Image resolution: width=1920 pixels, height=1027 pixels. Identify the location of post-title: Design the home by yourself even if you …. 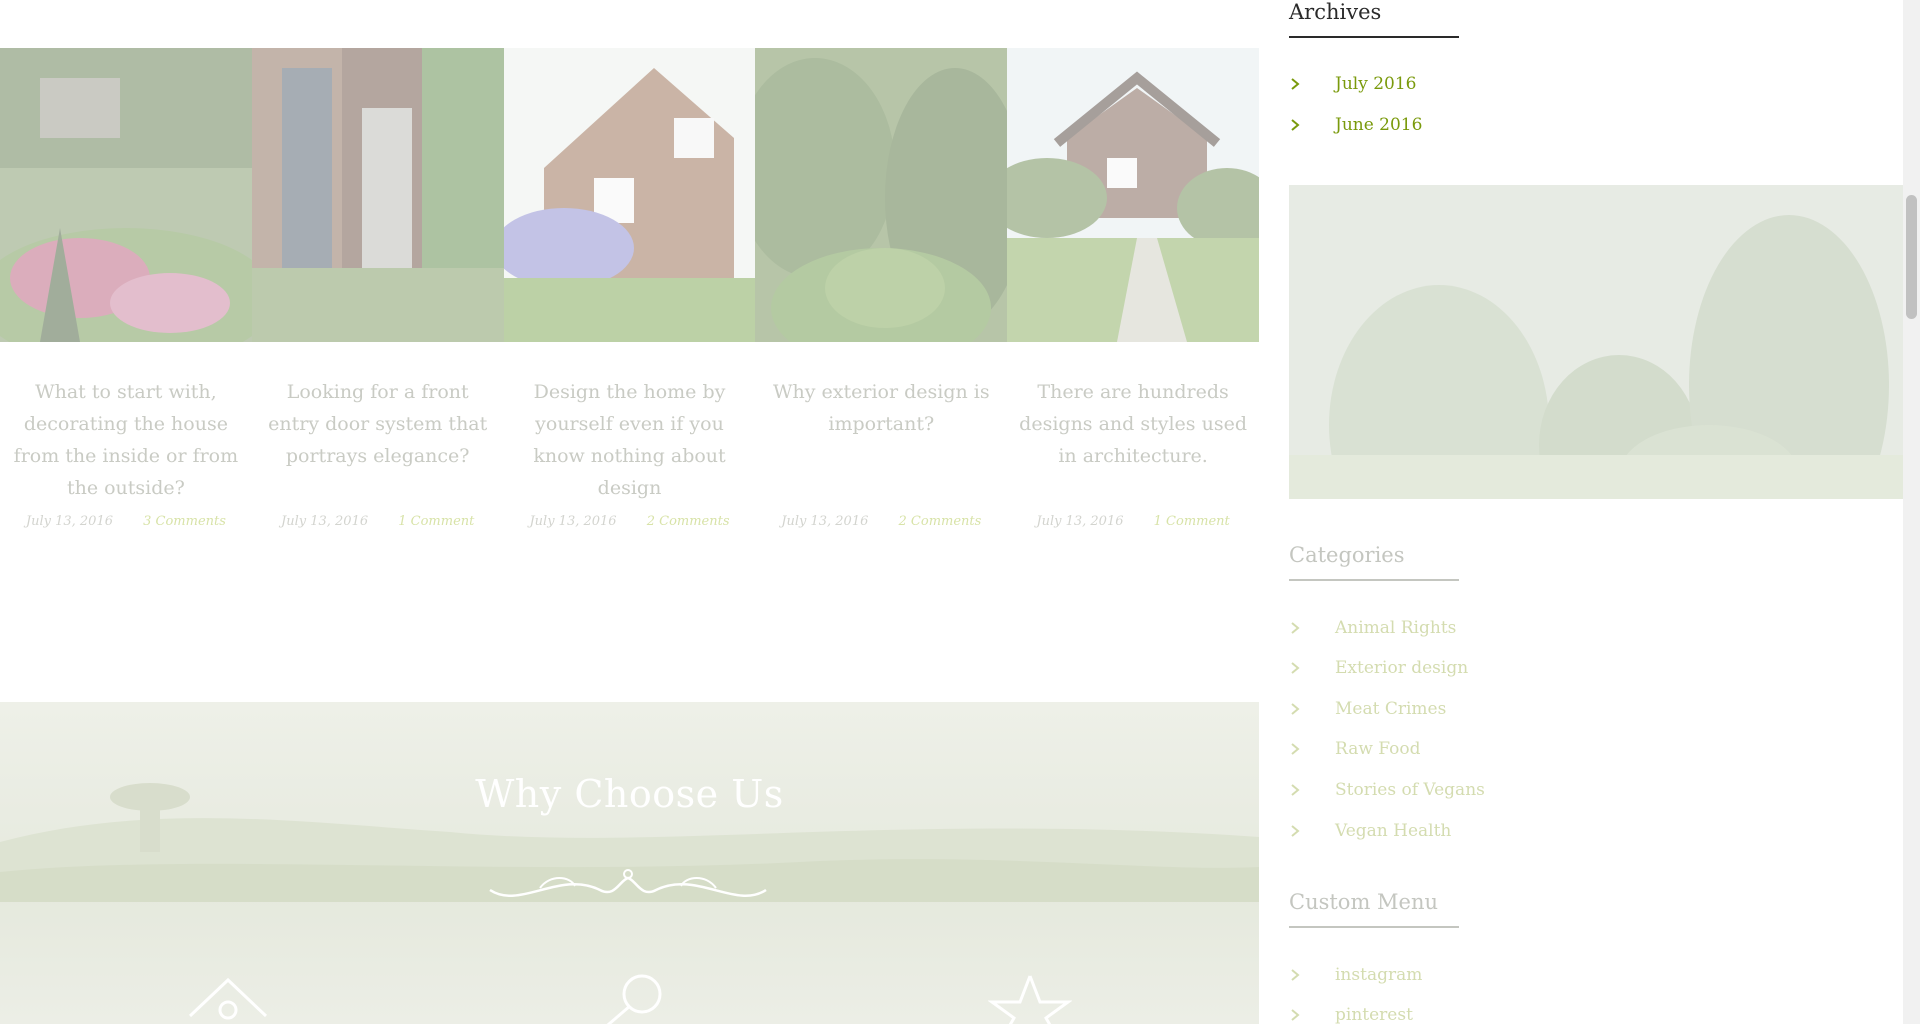
(630, 440).